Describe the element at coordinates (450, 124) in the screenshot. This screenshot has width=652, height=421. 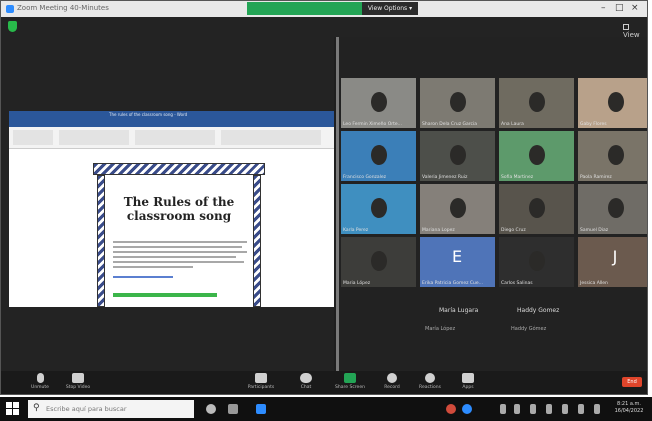
I see `participant-name: Sharon Dela Cruz Garcia` at that location.